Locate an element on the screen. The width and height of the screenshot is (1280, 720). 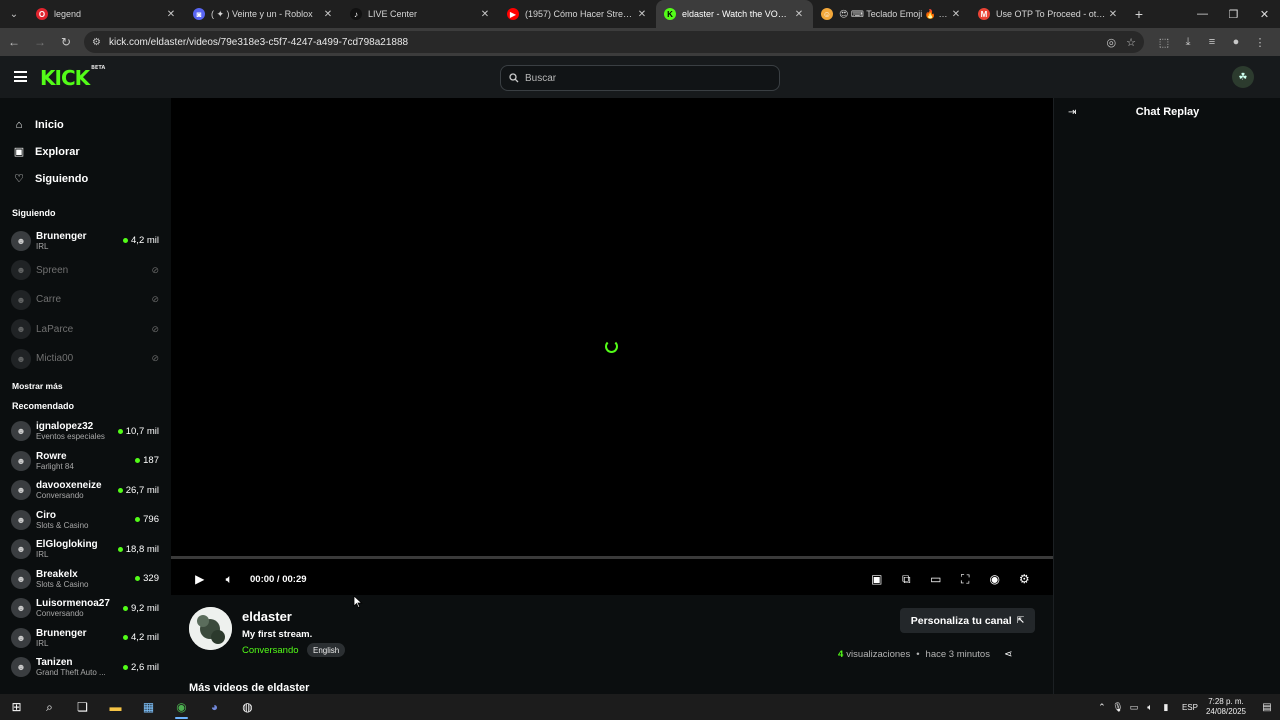
profile-icon: ● is located at coordinates (1236, 42).